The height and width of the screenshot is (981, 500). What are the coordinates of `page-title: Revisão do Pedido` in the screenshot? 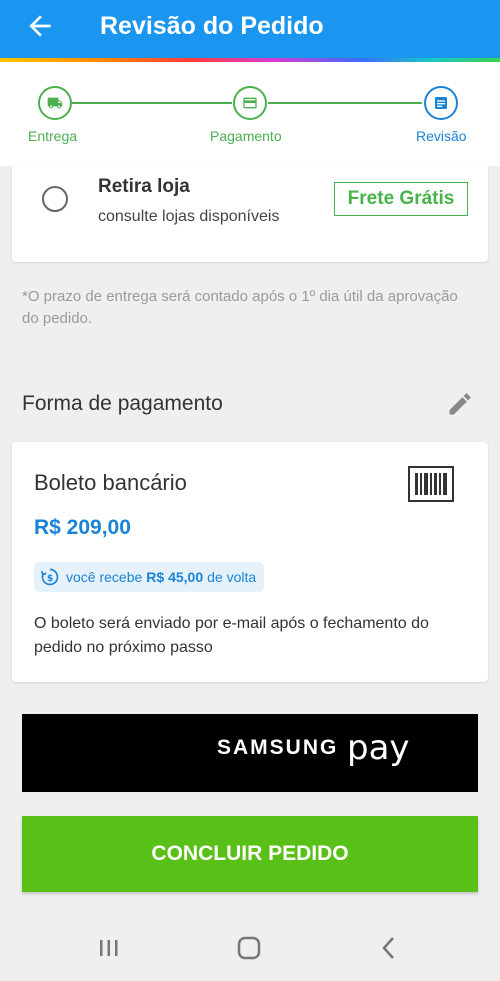 It's located at (212, 26).